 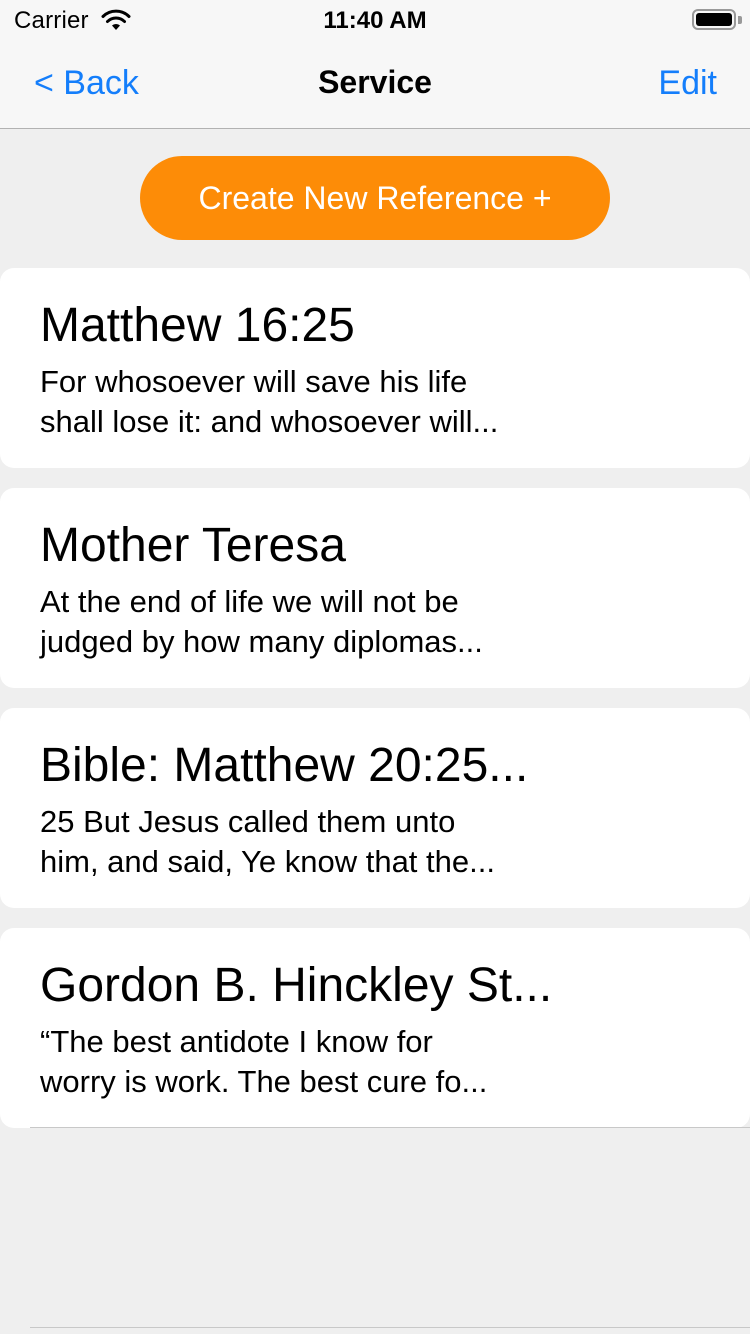 I want to click on status-bar: Carrier 11:40 AM, so click(x=375, y=20).